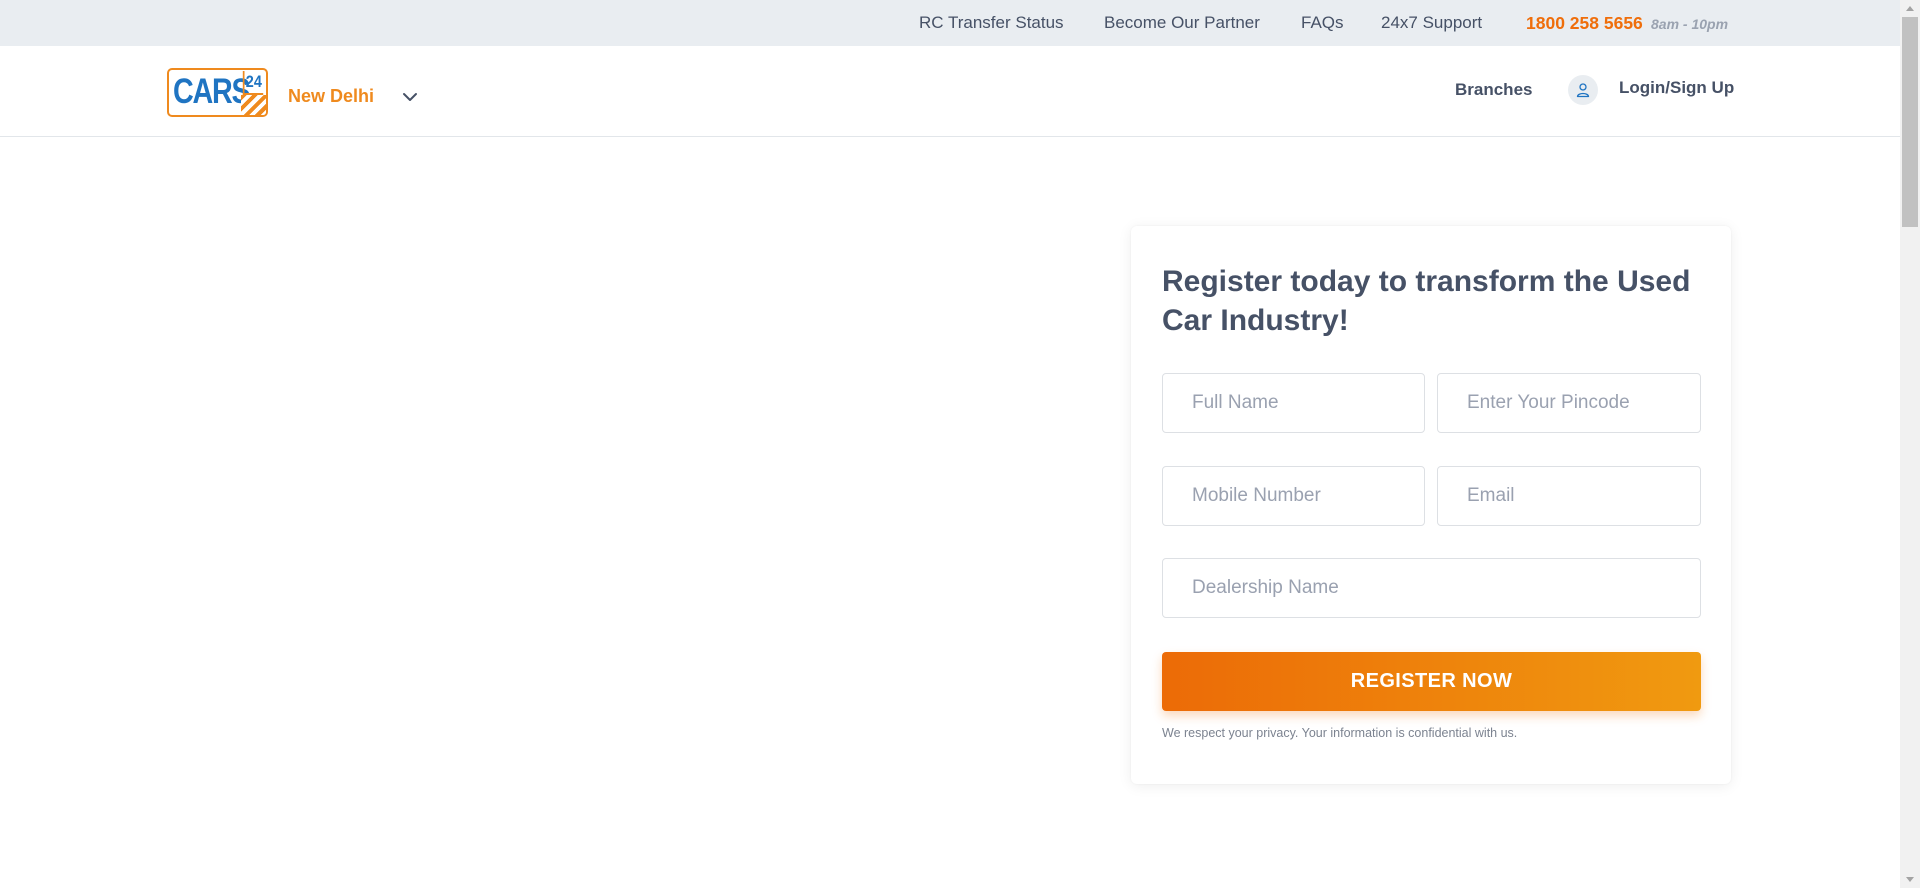 Image resolution: width=1920 pixels, height=888 pixels. I want to click on mobile-number-input, so click(1293, 496).